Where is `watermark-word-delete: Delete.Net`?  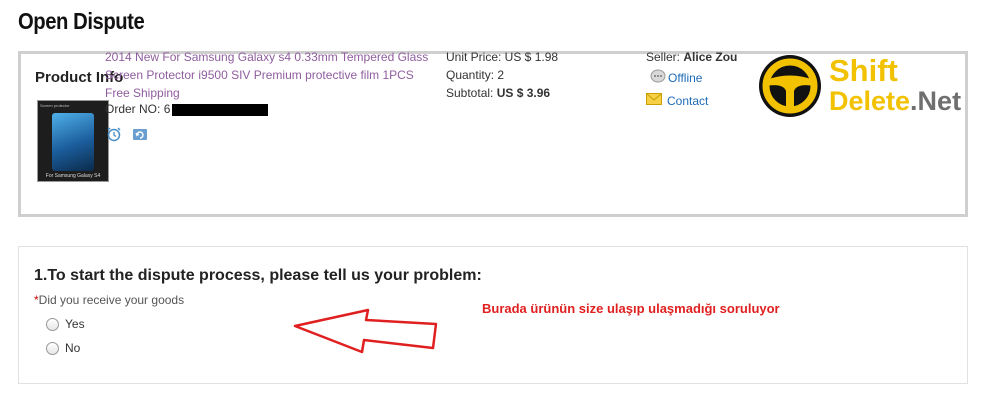 watermark-word-delete: Delete.Net is located at coordinates (895, 101).